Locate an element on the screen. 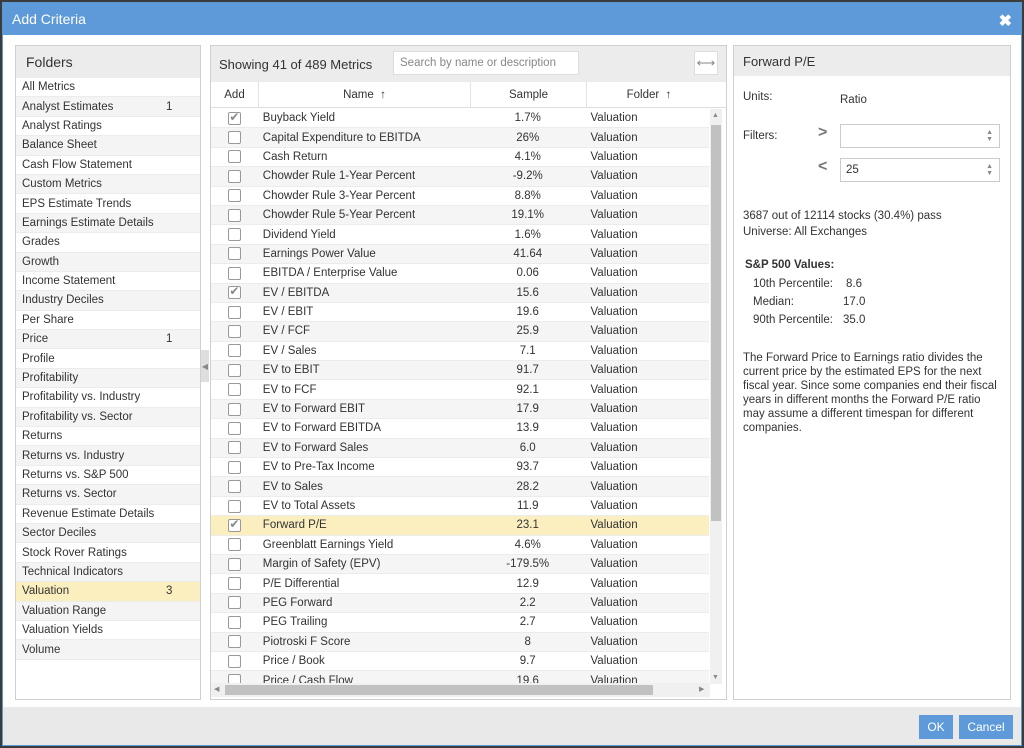 The image size is (1024, 748). folder-item: Income Statement is located at coordinates (108, 282).